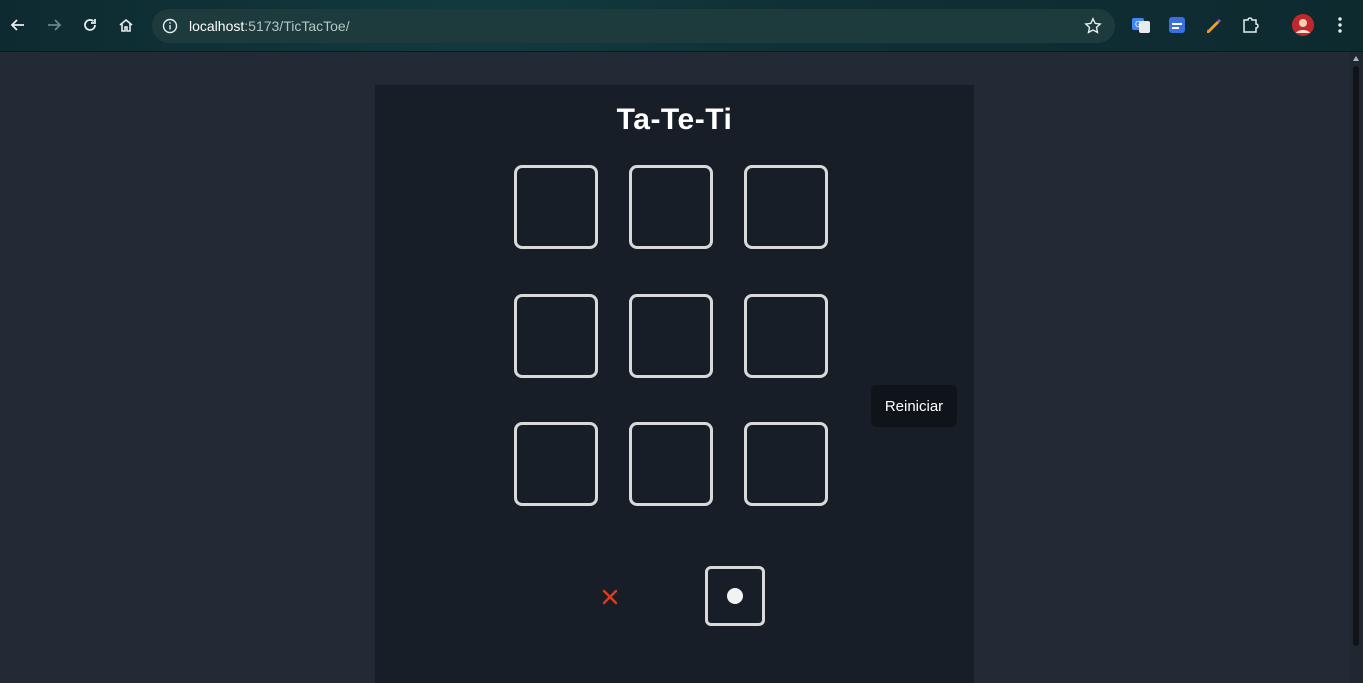 The height and width of the screenshot is (683, 1363). Describe the element at coordinates (170, 26) in the screenshot. I see `info-icon` at that location.